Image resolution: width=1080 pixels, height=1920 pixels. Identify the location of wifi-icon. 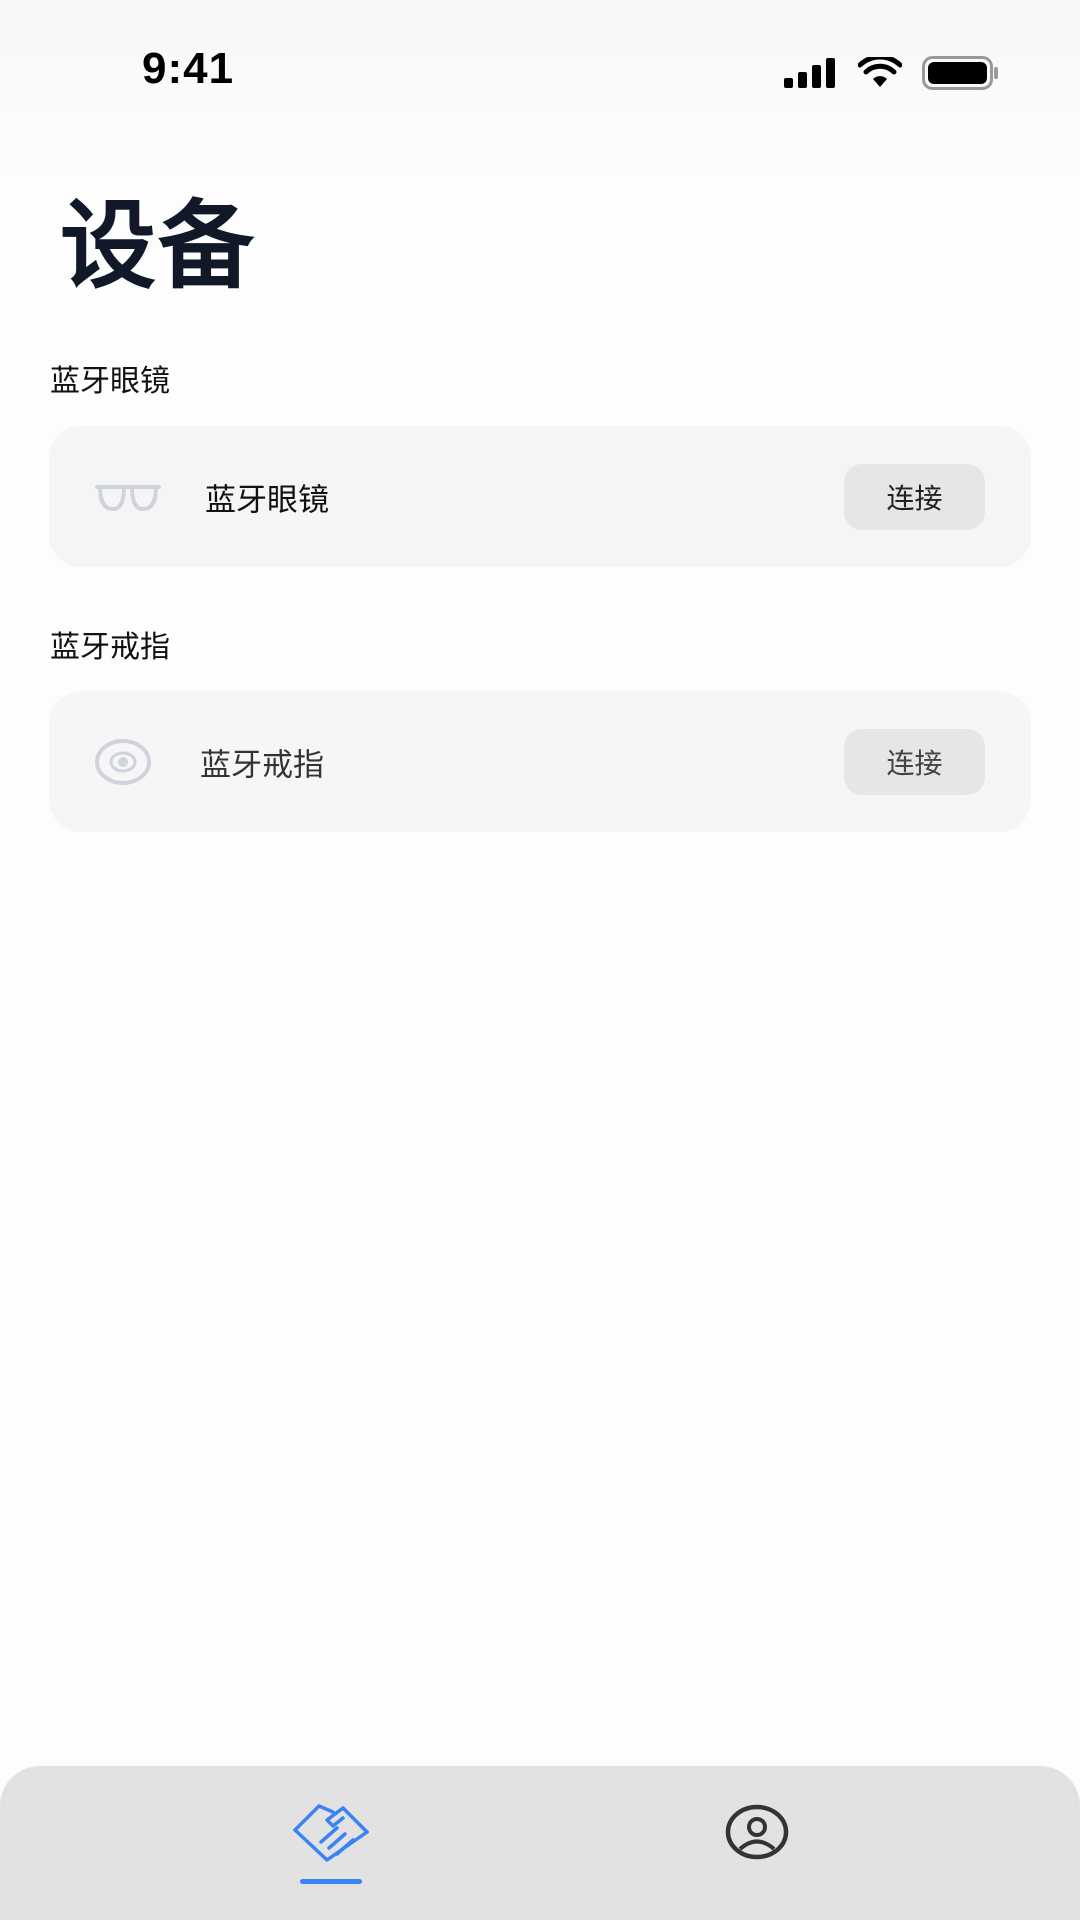
(880, 73).